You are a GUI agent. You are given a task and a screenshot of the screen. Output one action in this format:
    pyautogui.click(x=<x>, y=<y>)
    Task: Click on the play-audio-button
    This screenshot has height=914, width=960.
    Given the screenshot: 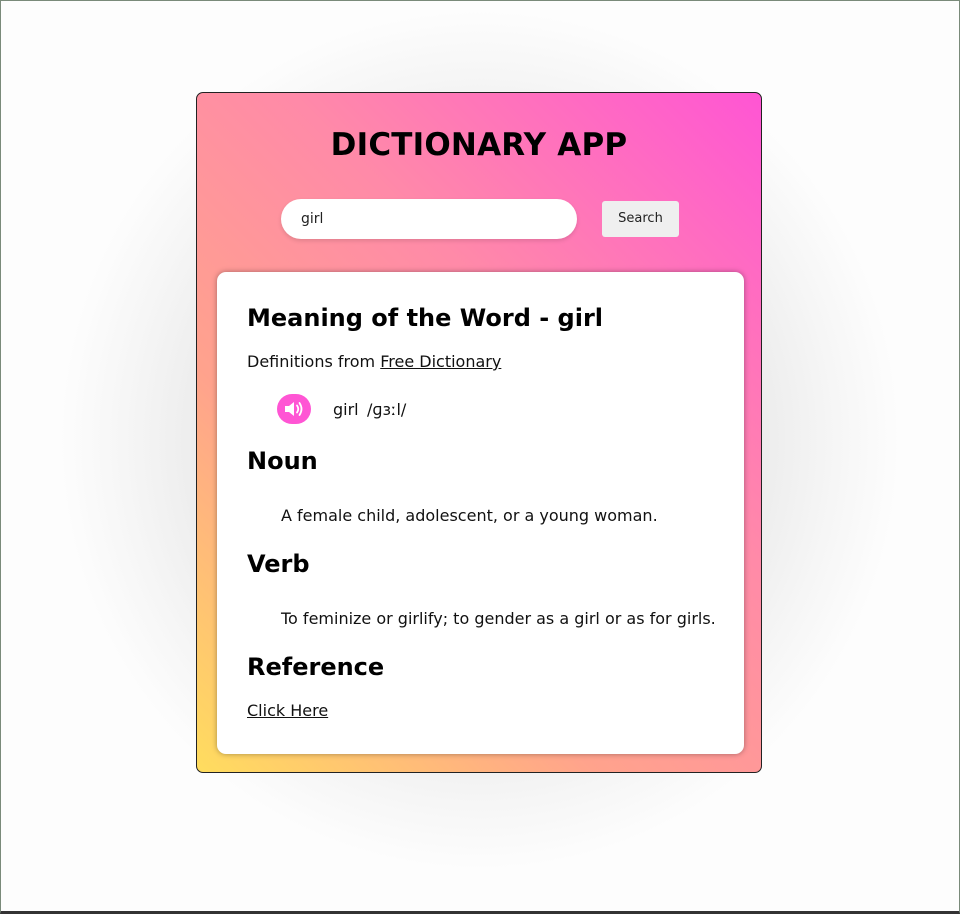 What is the action you would take?
    pyautogui.click(x=294, y=409)
    